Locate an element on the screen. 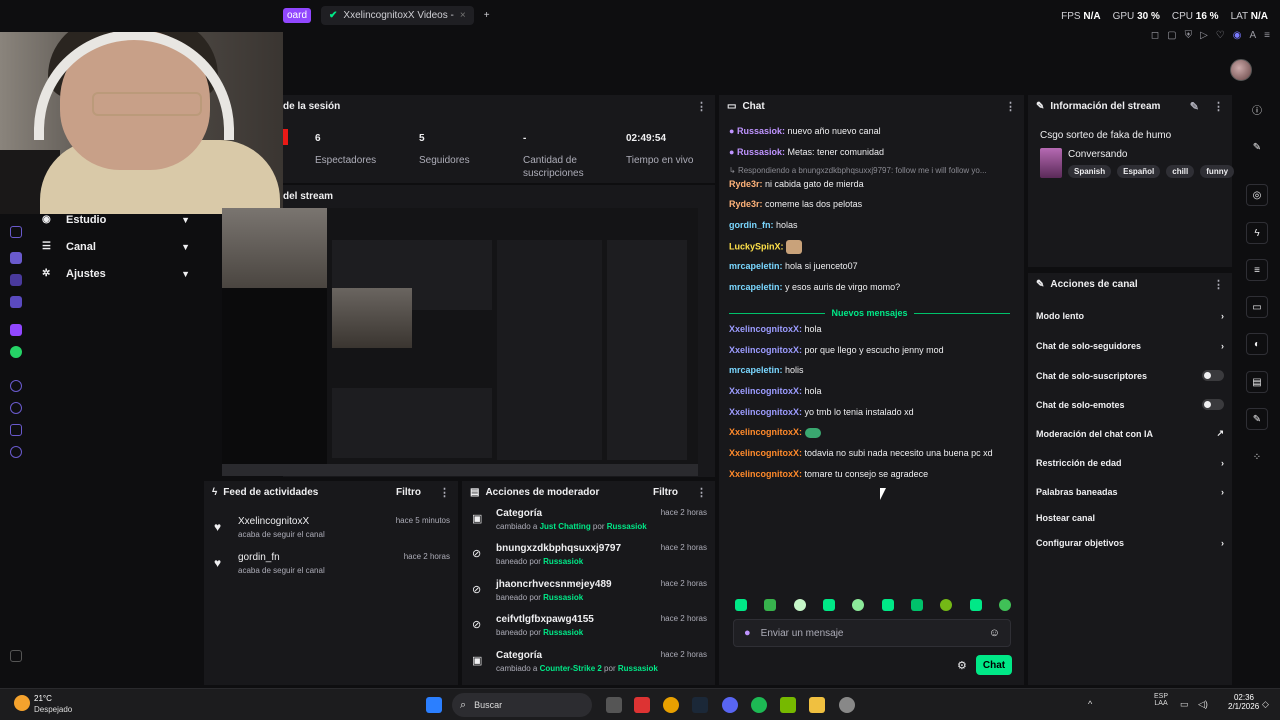 The height and width of the screenshot is (720, 1280). action-banned-words: Palabras baneadas › is located at coordinates (1130, 492).